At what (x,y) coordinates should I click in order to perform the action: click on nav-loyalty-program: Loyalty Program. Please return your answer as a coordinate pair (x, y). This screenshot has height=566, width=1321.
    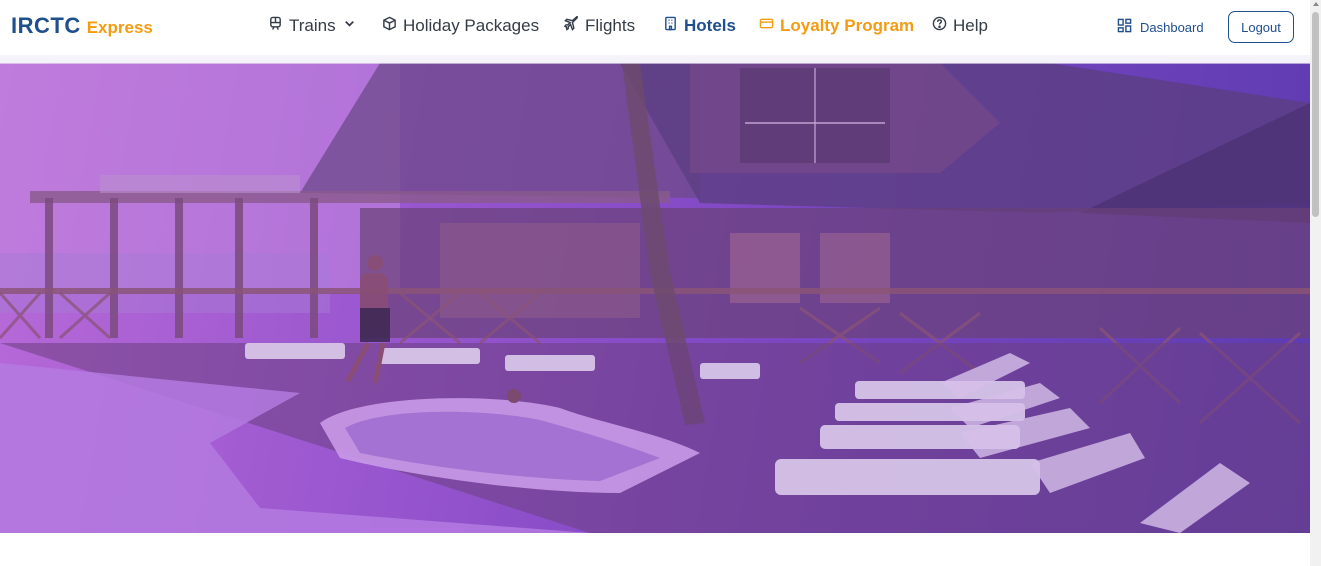
    Looking at the image, I should click on (836, 26).